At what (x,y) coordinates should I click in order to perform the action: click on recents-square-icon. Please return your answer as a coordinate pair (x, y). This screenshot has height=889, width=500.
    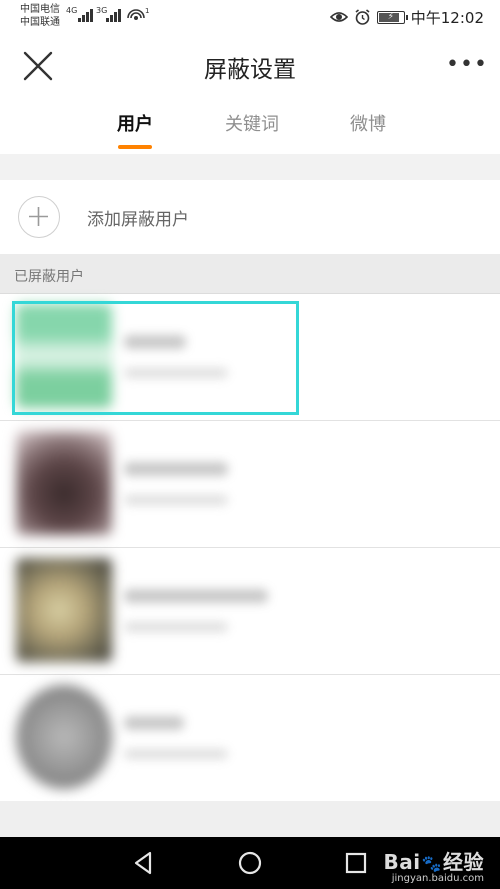
    Looking at the image, I should click on (356, 863).